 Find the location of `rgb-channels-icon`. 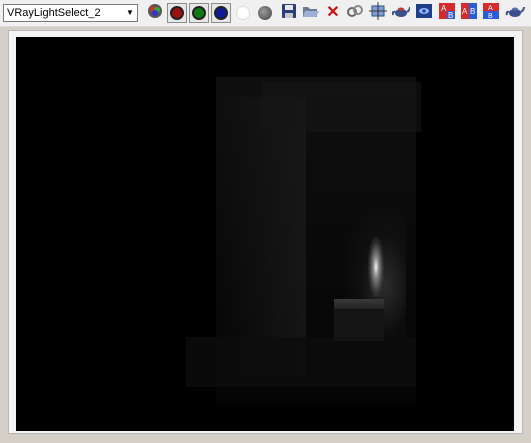

rgb-channels-icon is located at coordinates (155, 13).